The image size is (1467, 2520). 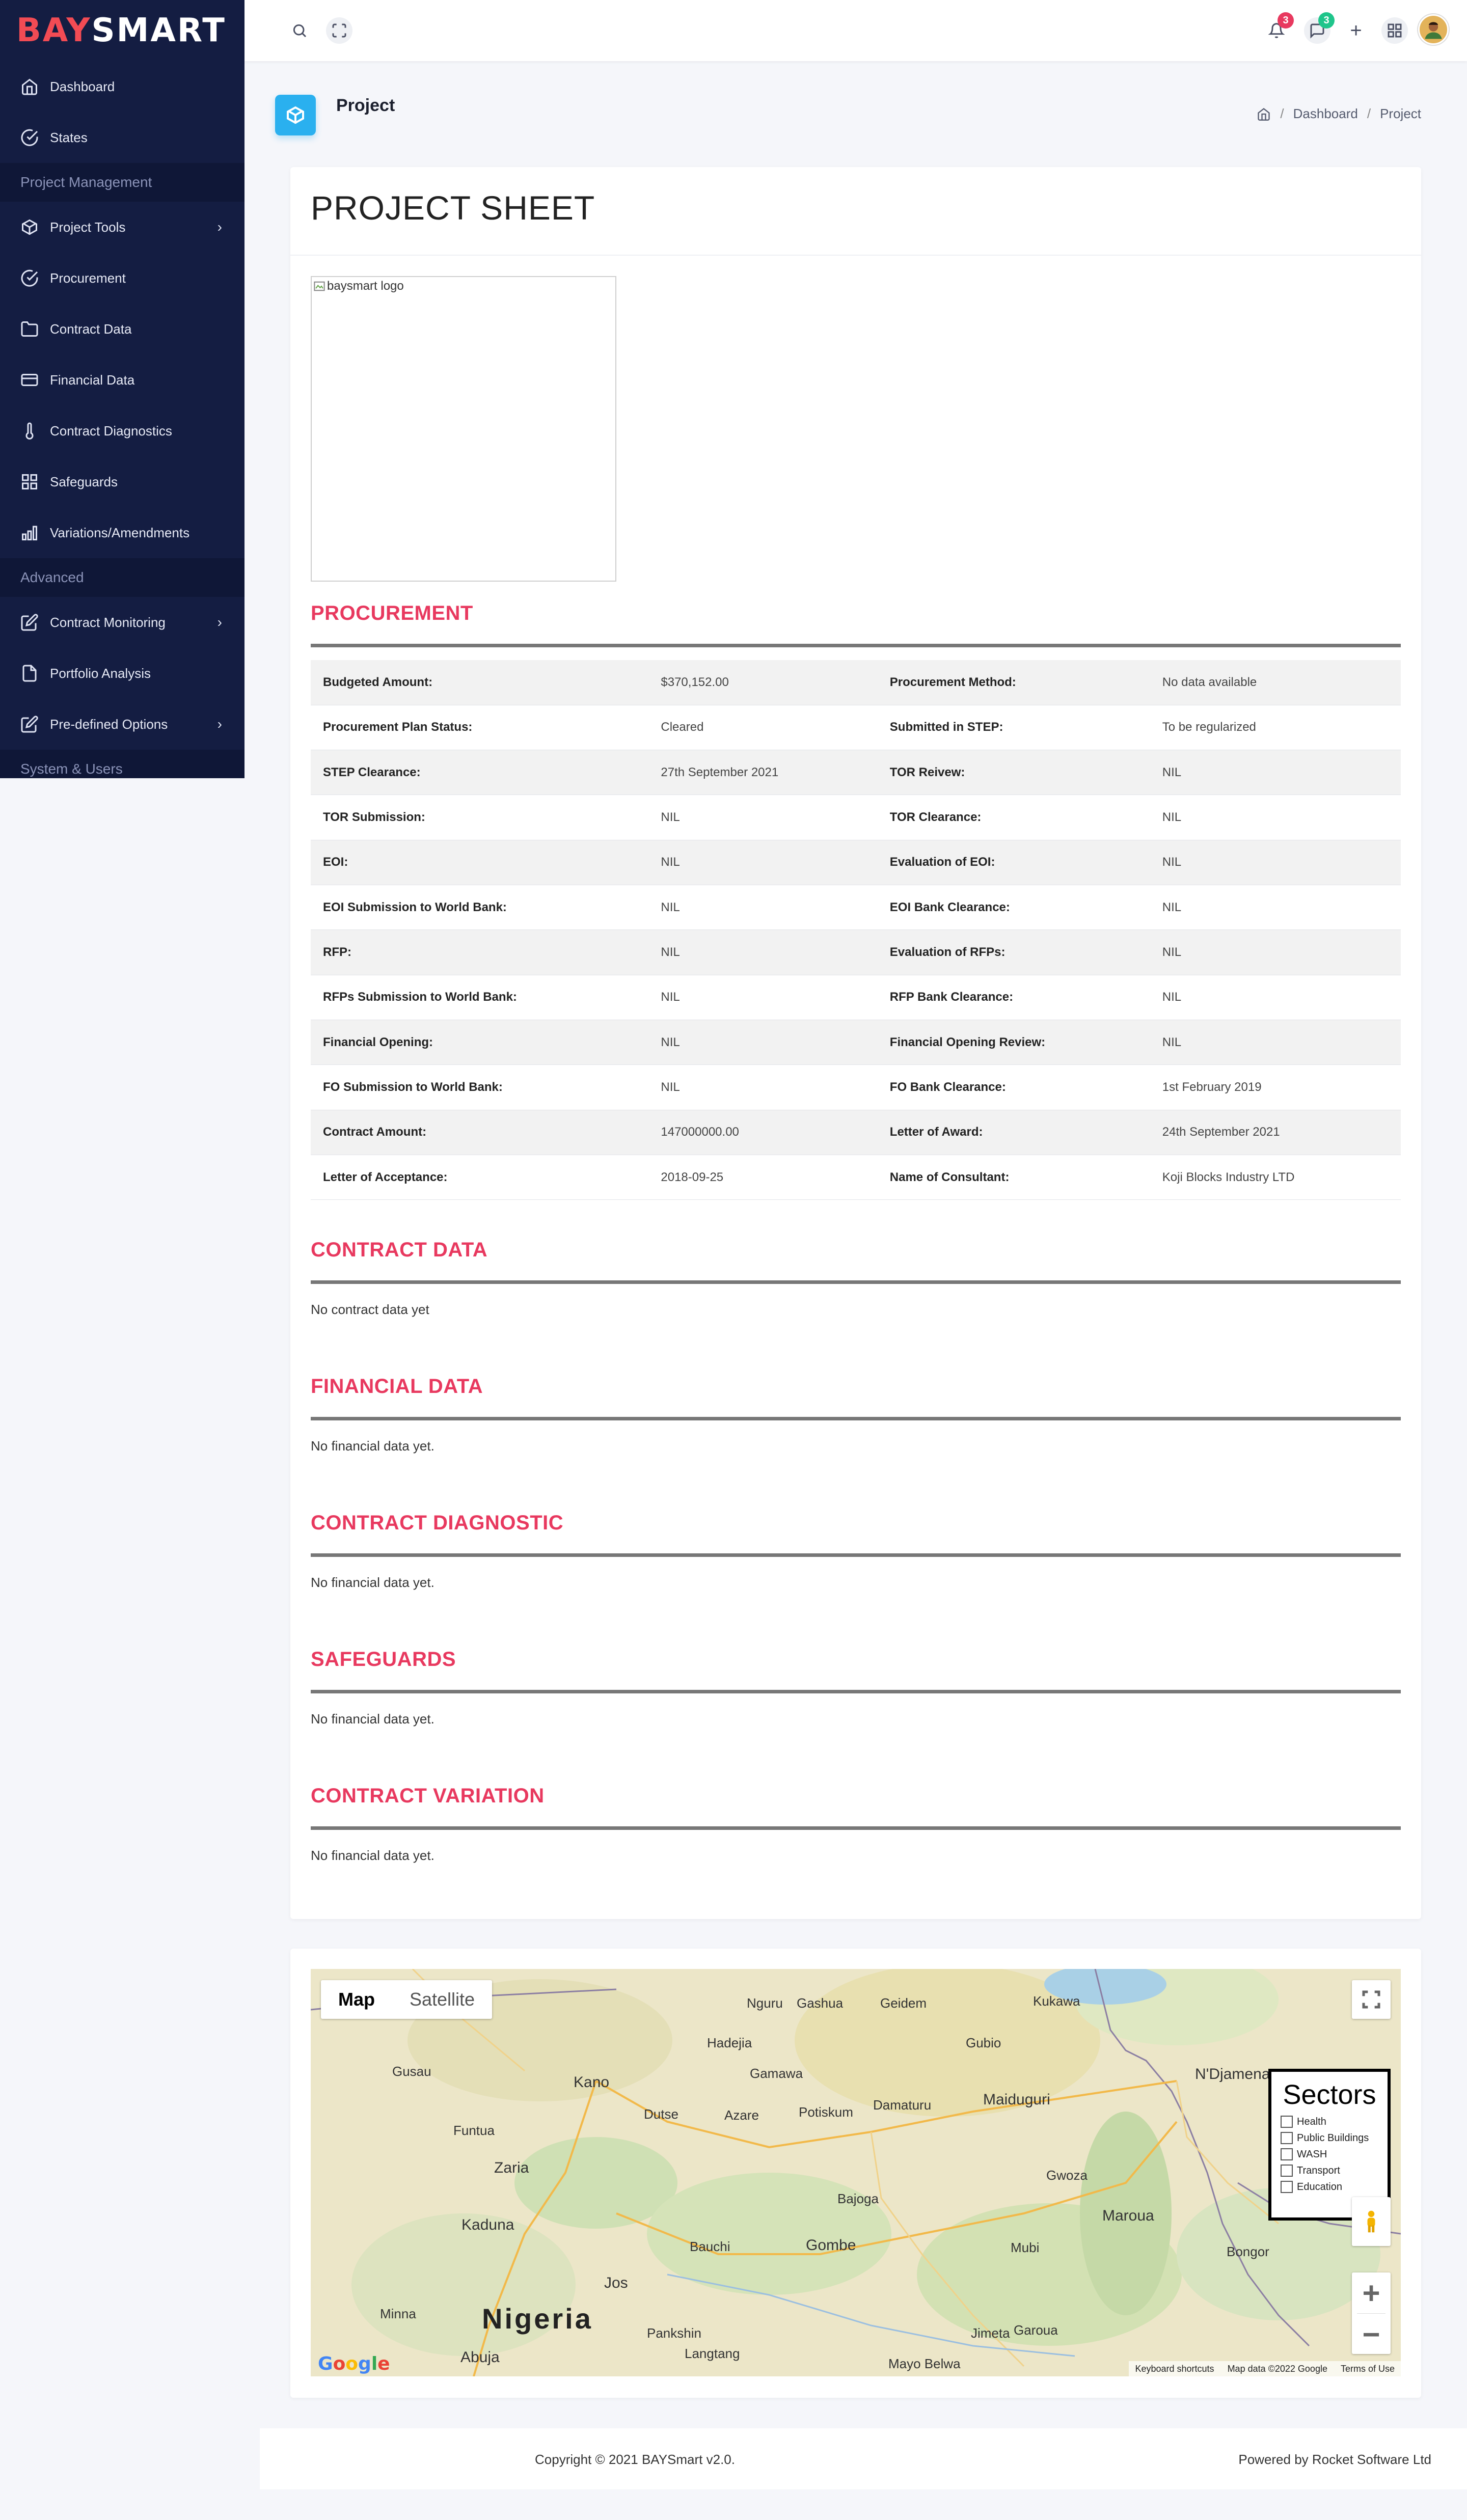 I want to click on table-cell-label: STEP Clearance:, so click(x=480, y=773).